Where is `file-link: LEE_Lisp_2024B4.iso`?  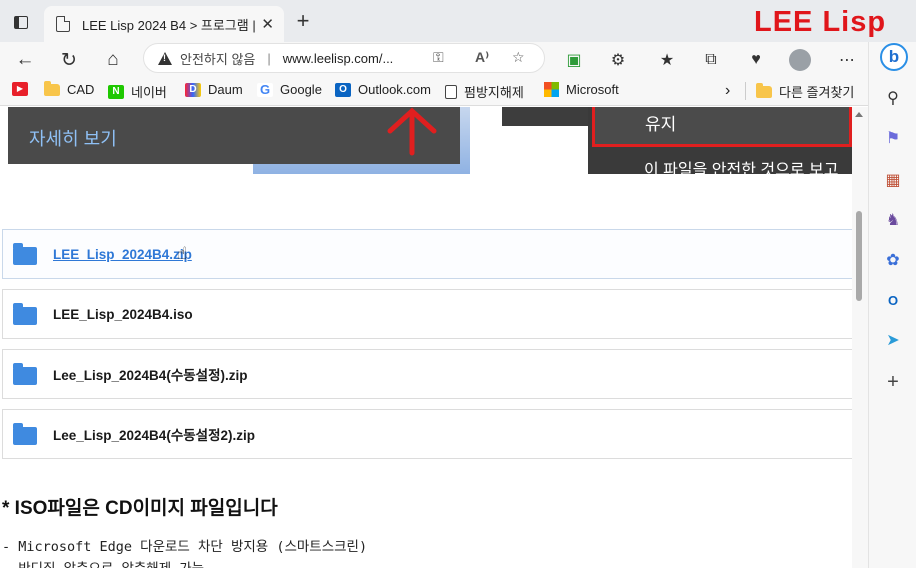 file-link: LEE_Lisp_2024B4.iso is located at coordinates (123, 314).